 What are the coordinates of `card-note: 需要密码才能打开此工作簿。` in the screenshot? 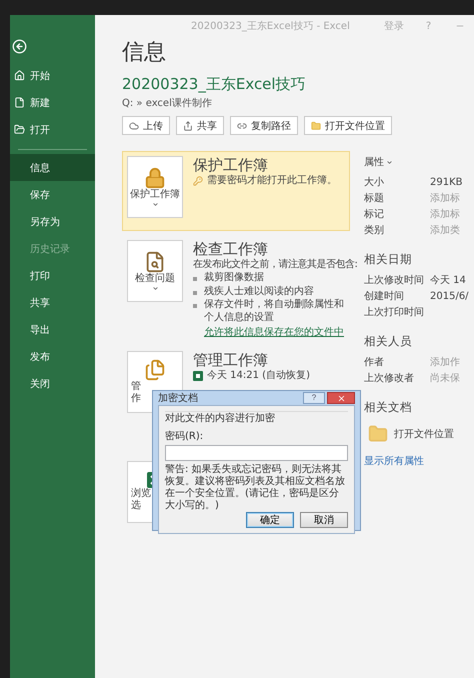 It's located at (272, 181).